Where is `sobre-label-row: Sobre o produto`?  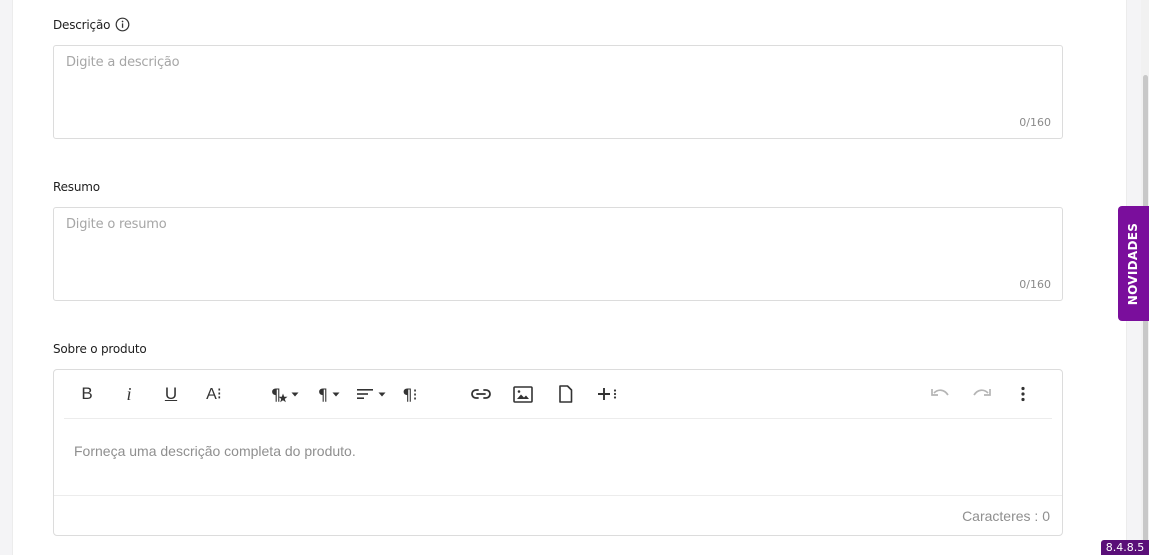
sobre-label-row: Sobre o produto is located at coordinates (100, 349).